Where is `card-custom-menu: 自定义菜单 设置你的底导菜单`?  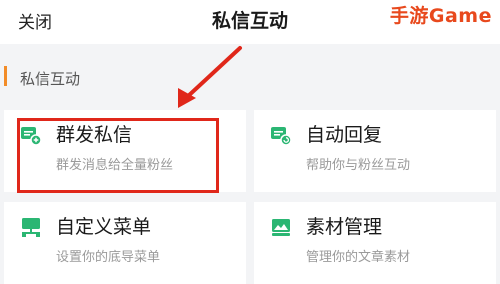
card-custom-menu: 自定义菜单 设置你的底导菜单 is located at coordinates (125, 243).